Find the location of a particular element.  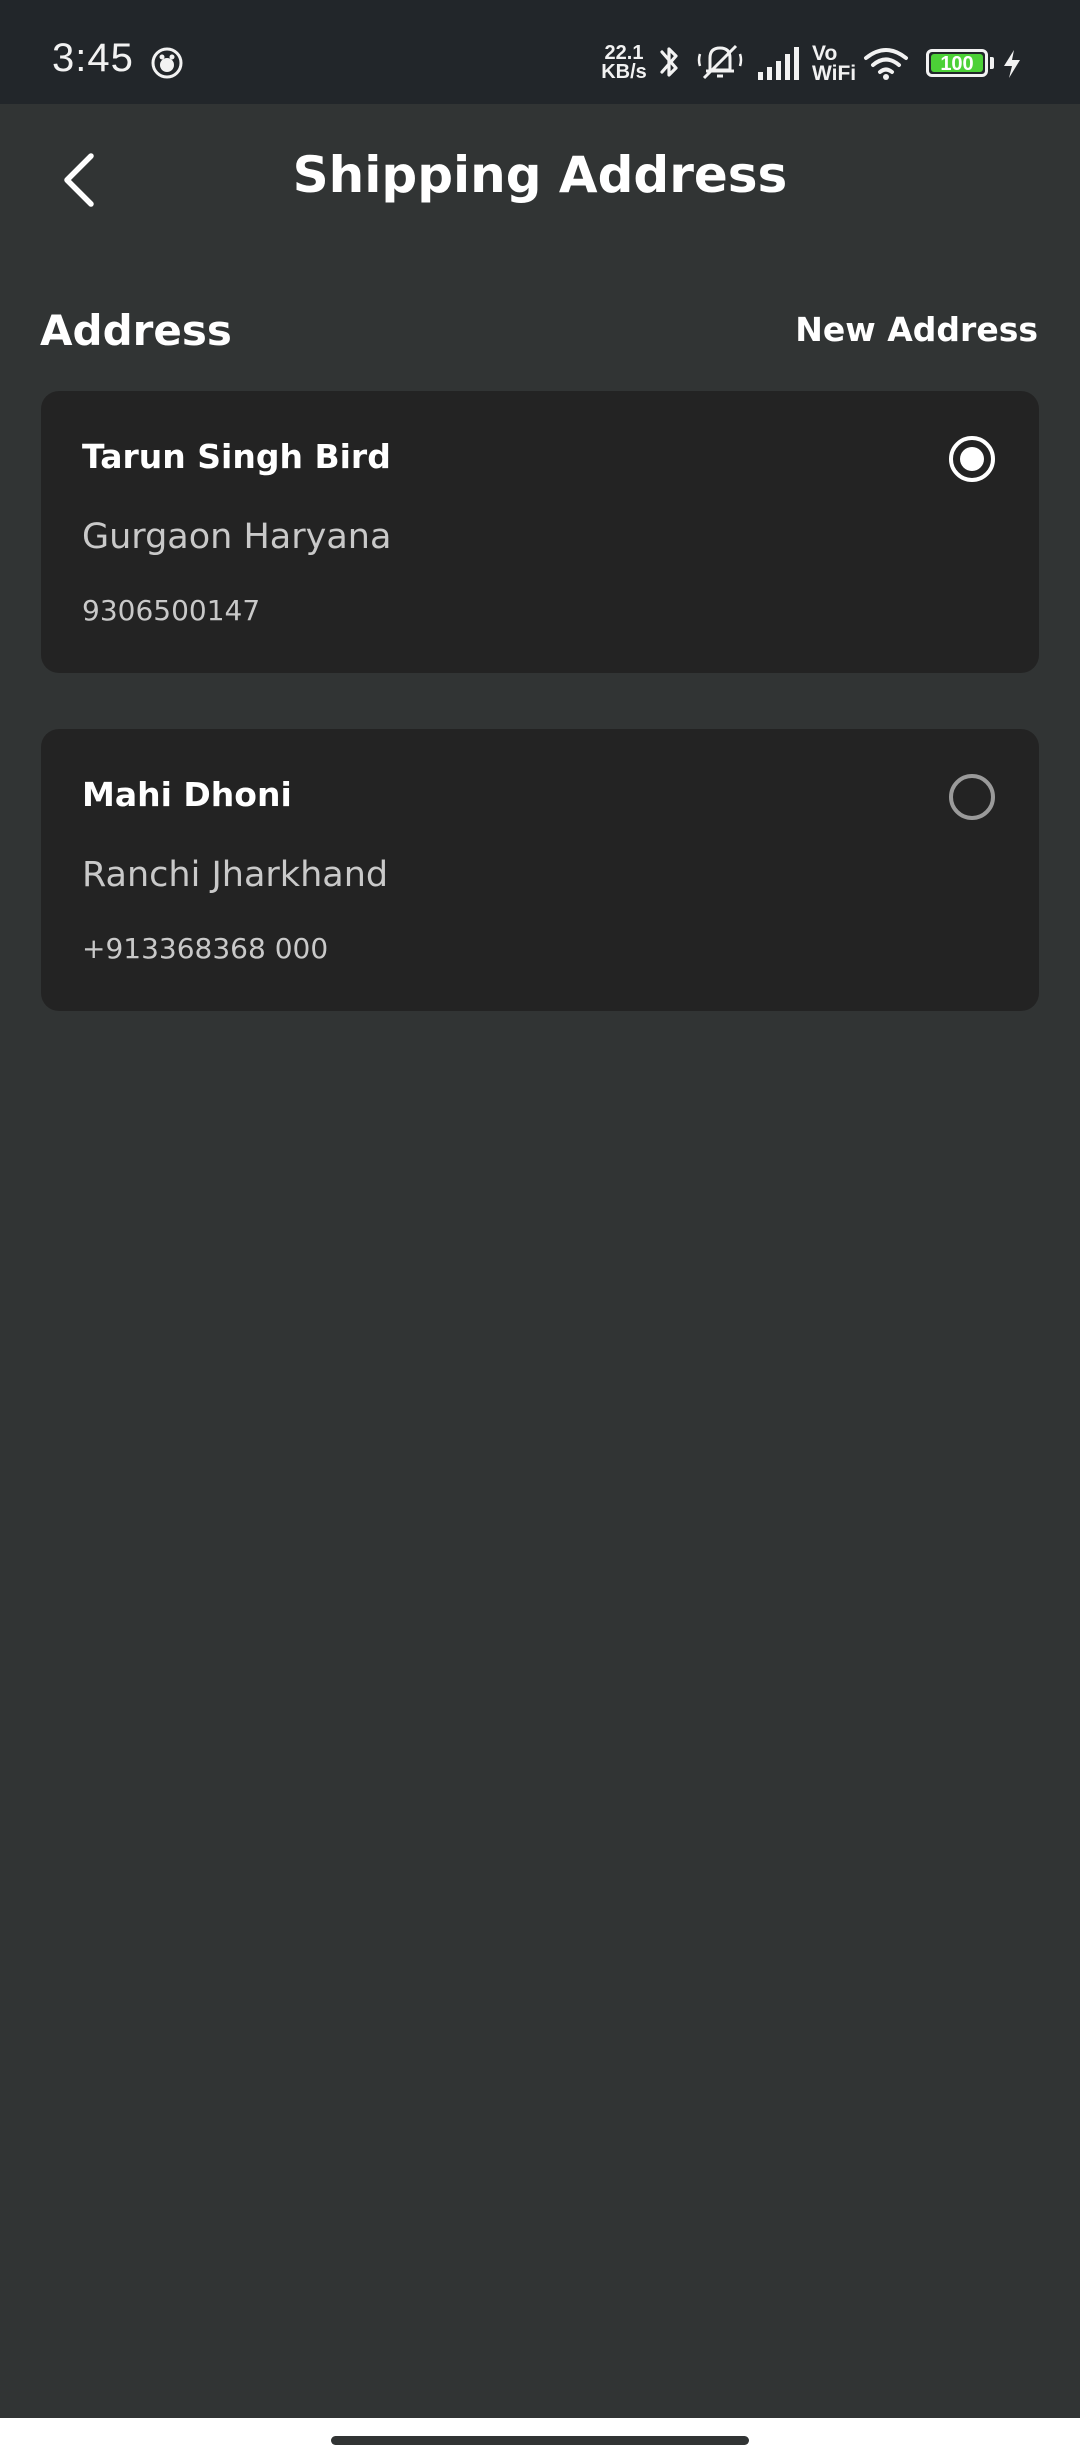

battery-nub is located at coordinates (992, 63).